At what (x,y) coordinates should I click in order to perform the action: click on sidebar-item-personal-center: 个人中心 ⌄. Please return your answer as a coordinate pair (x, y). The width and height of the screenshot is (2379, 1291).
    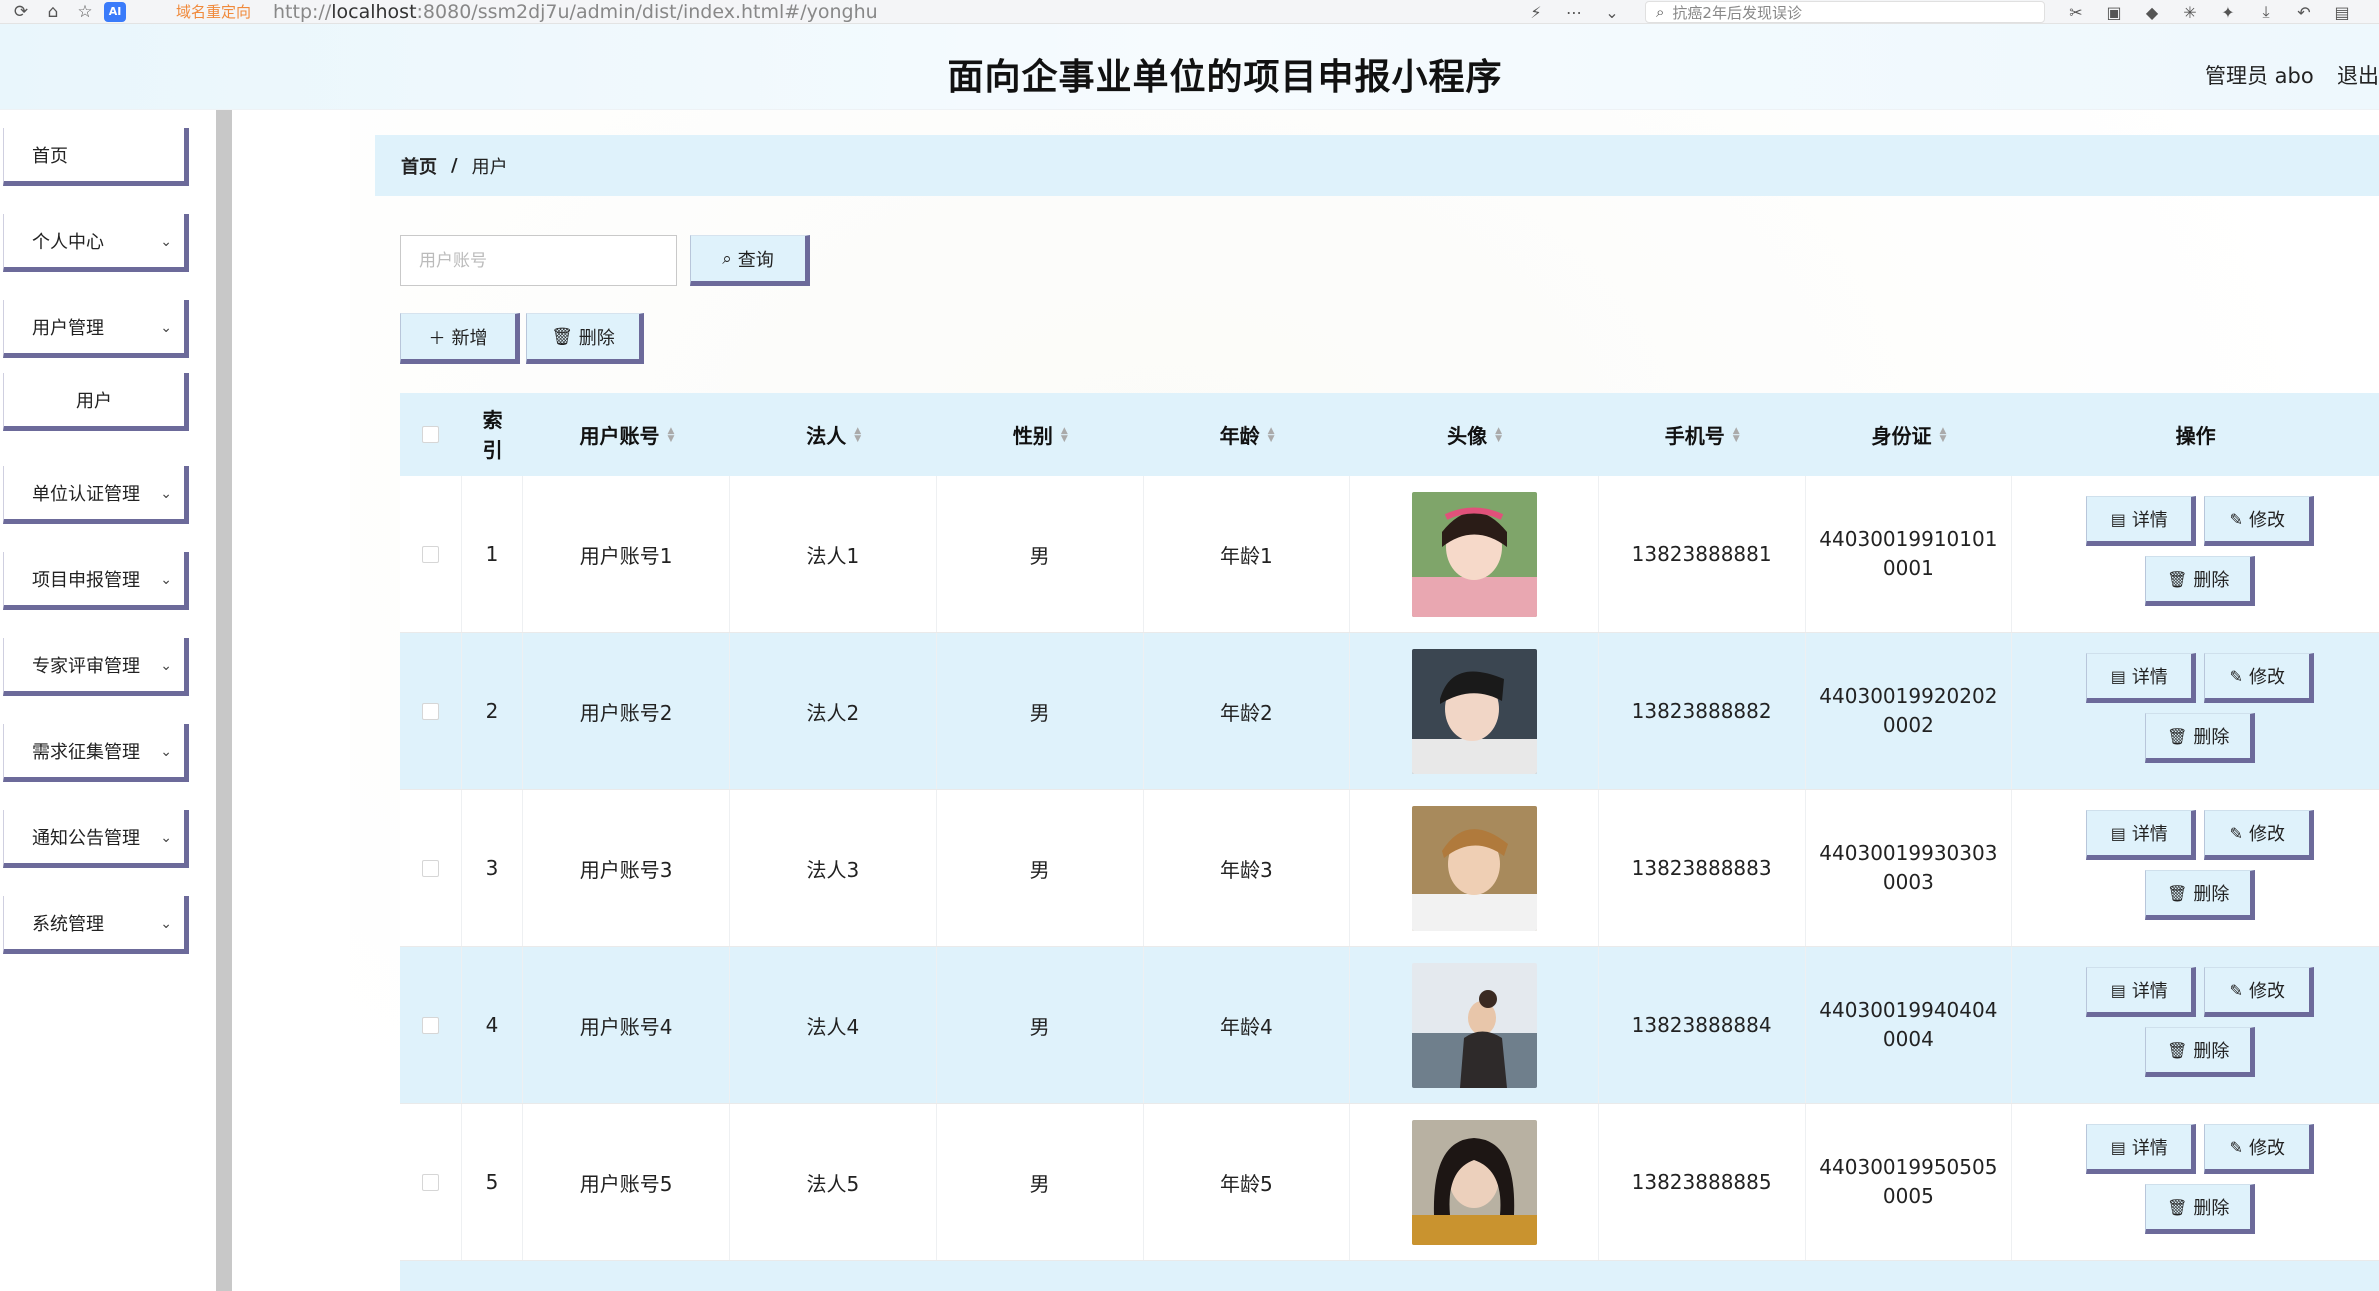
    Looking at the image, I should click on (96, 243).